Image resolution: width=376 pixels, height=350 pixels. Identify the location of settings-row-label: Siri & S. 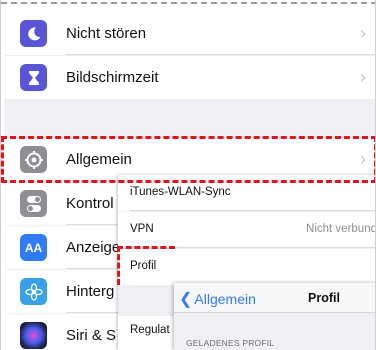
(91, 335).